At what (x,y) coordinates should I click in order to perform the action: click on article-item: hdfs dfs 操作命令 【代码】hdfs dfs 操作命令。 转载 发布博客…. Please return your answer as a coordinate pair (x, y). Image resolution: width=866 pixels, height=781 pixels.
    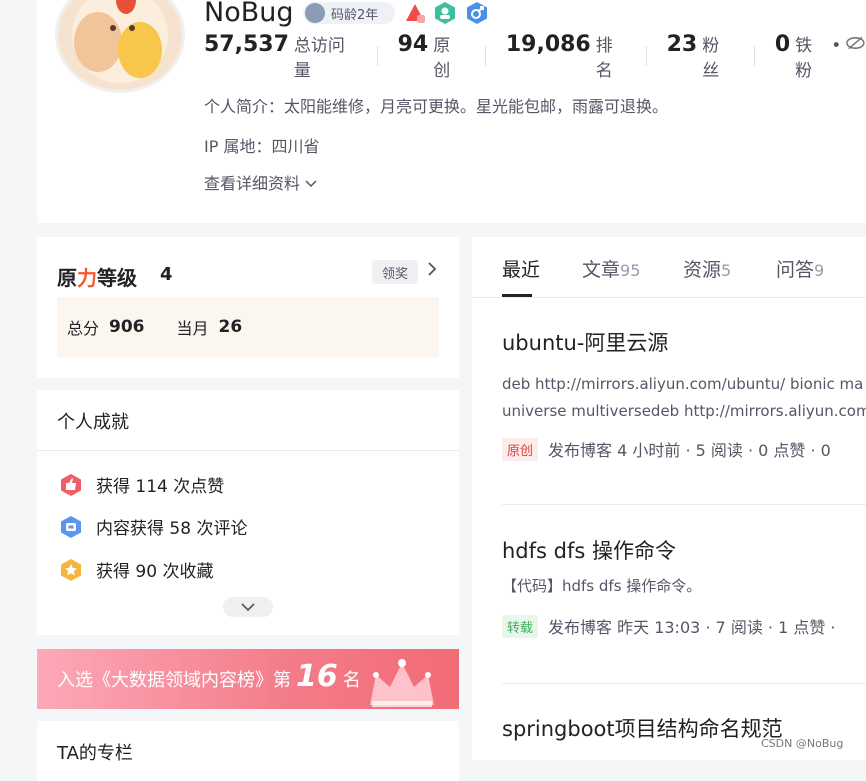
    Looking at the image, I should click on (684, 586).